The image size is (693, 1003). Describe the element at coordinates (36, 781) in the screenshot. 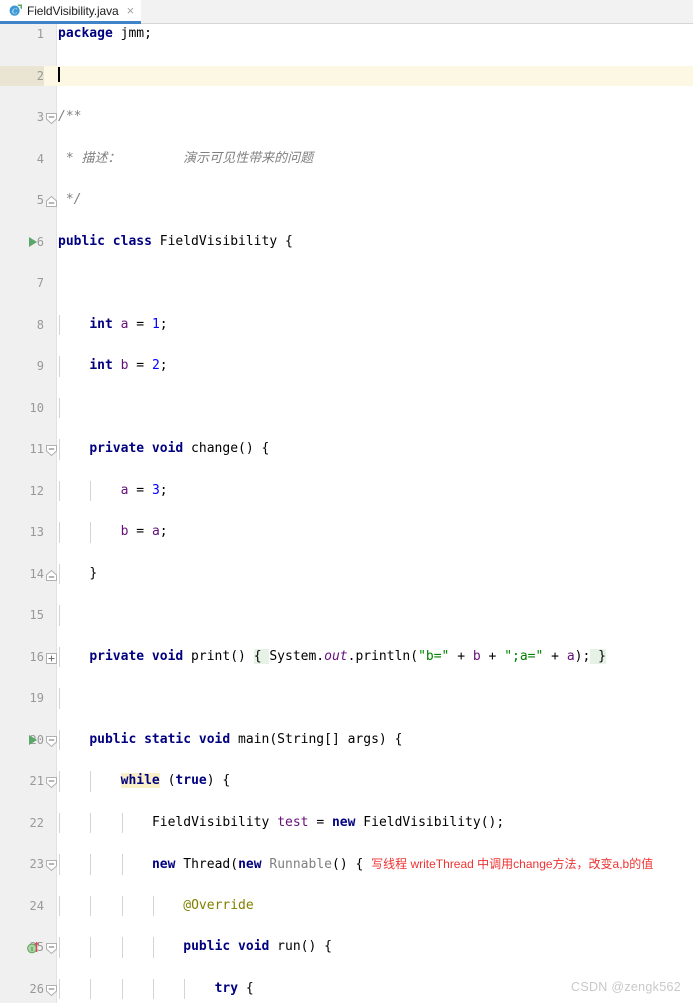

I see `line-number: 21` at that location.